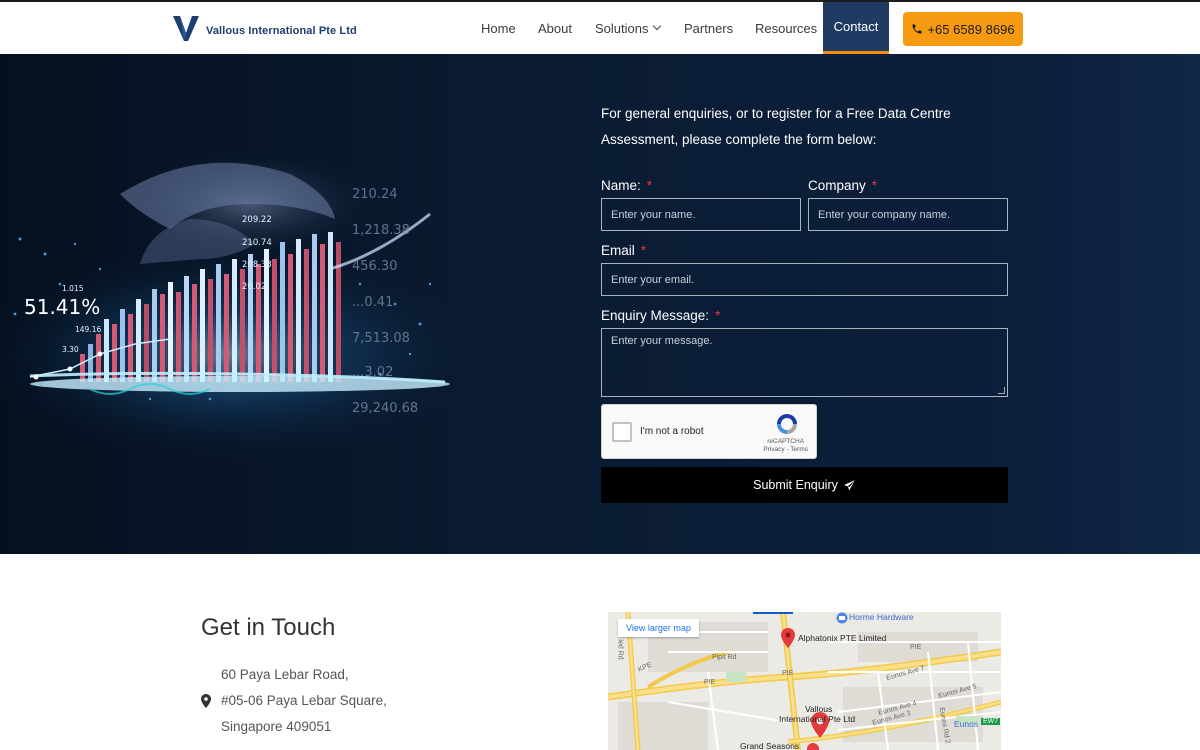  What do you see at coordinates (856, 28) in the screenshot?
I see `nav-contact: Contact` at bounding box center [856, 28].